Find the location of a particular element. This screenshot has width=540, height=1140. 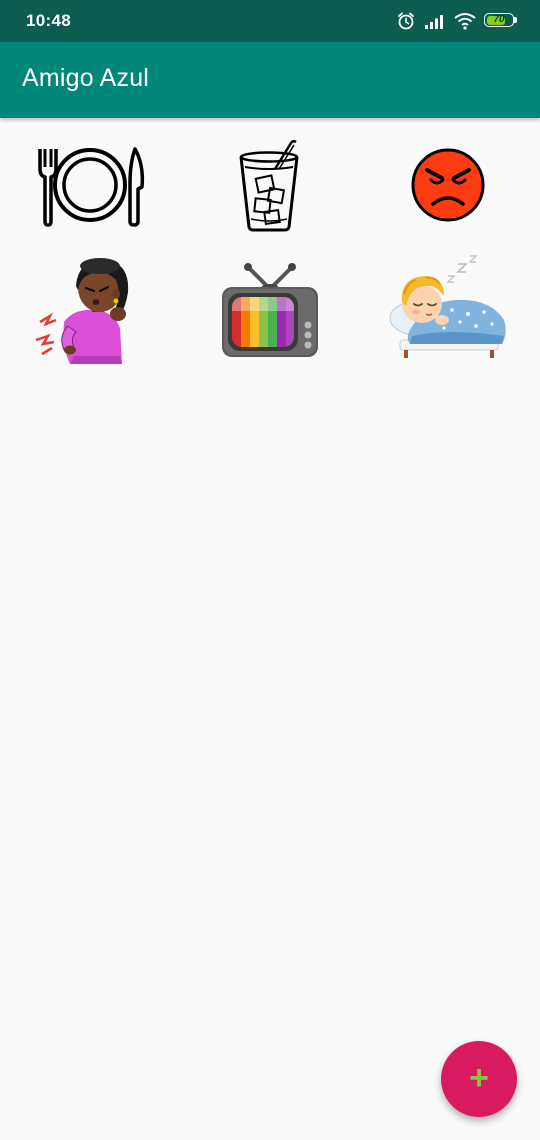

grid-item-drink is located at coordinates (270, 185).